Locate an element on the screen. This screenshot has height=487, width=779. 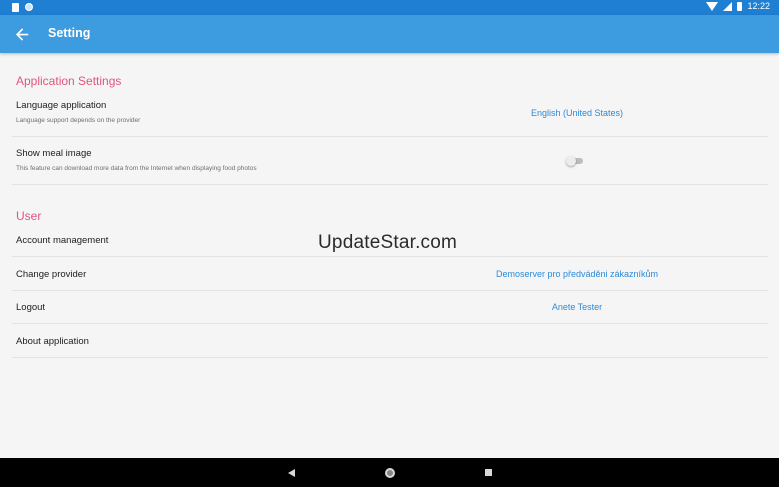
setting-about-application: About application is located at coordinates (390, 341).